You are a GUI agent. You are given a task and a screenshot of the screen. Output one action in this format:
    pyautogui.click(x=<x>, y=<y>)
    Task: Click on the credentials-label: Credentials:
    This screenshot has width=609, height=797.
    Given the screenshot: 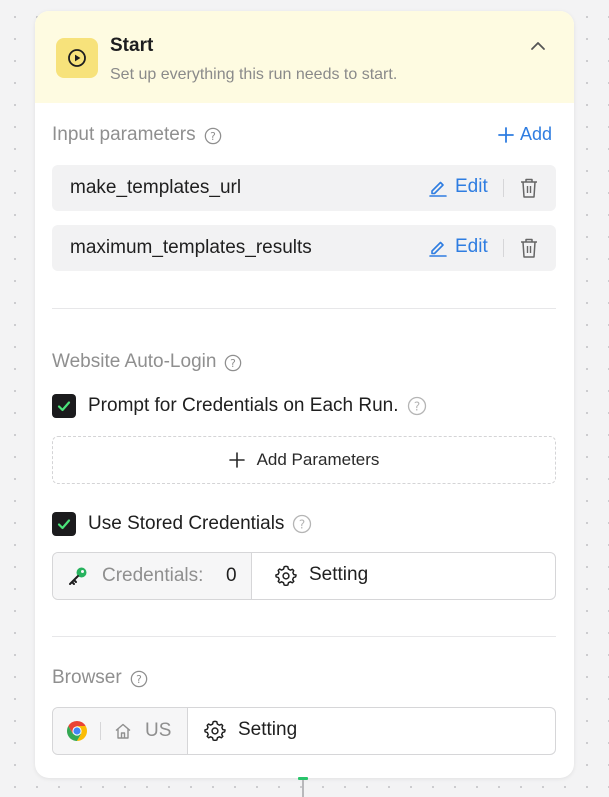 What is the action you would take?
    pyautogui.click(x=153, y=575)
    